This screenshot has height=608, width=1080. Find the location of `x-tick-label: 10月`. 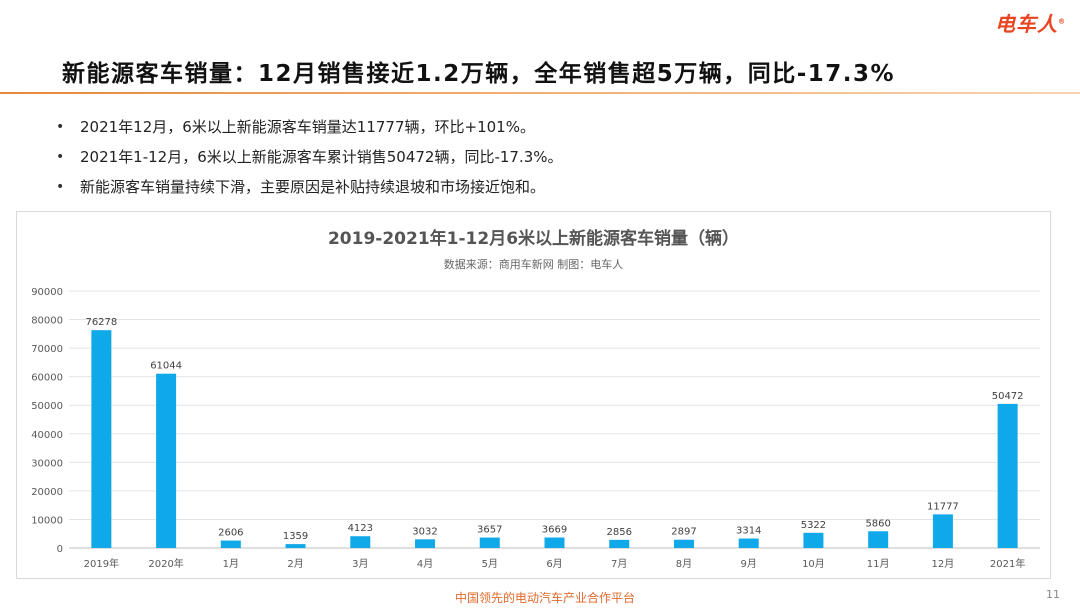

x-tick-label: 10月 is located at coordinates (813, 564).